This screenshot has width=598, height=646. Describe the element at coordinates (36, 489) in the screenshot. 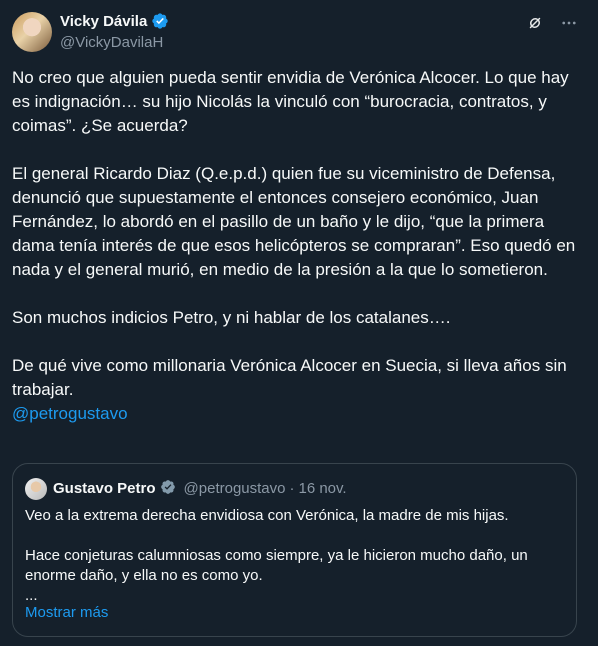

I see `quoted-author-avatar` at that location.